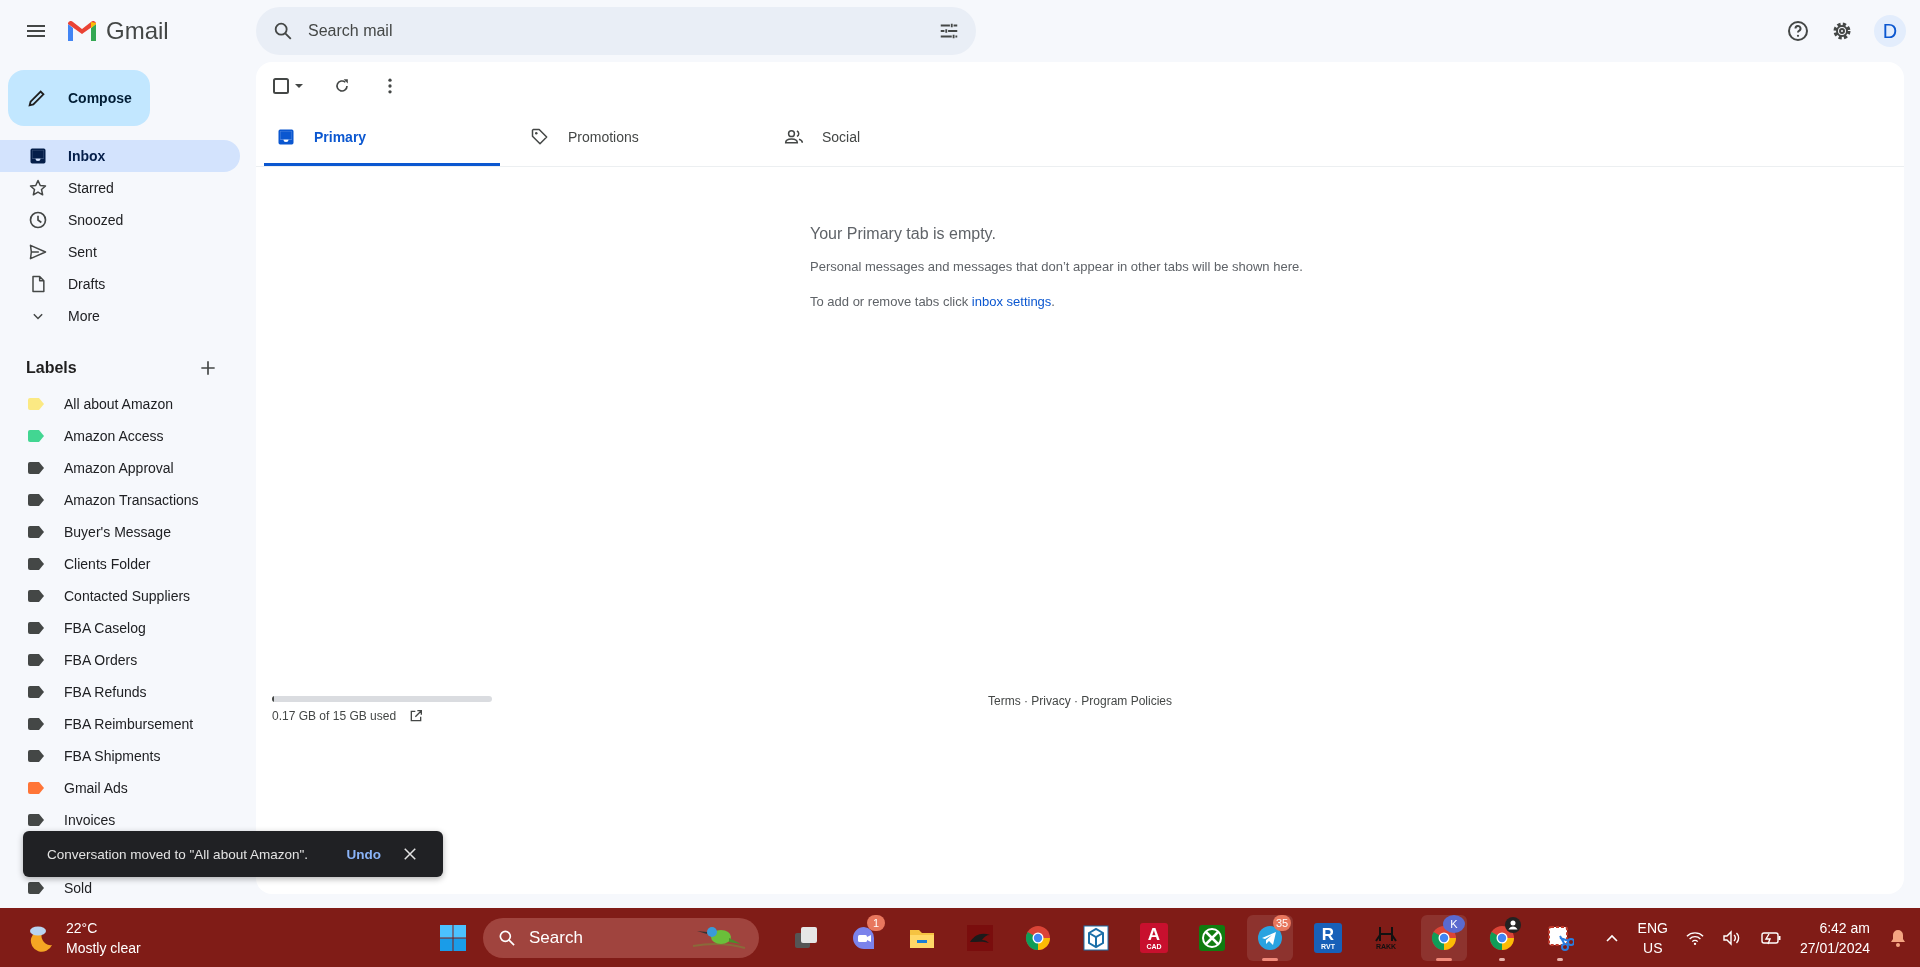 The height and width of the screenshot is (967, 1920). What do you see at coordinates (79, 98) in the screenshot?
I see `compose-button: Compose` at bounding box center [79, 98].